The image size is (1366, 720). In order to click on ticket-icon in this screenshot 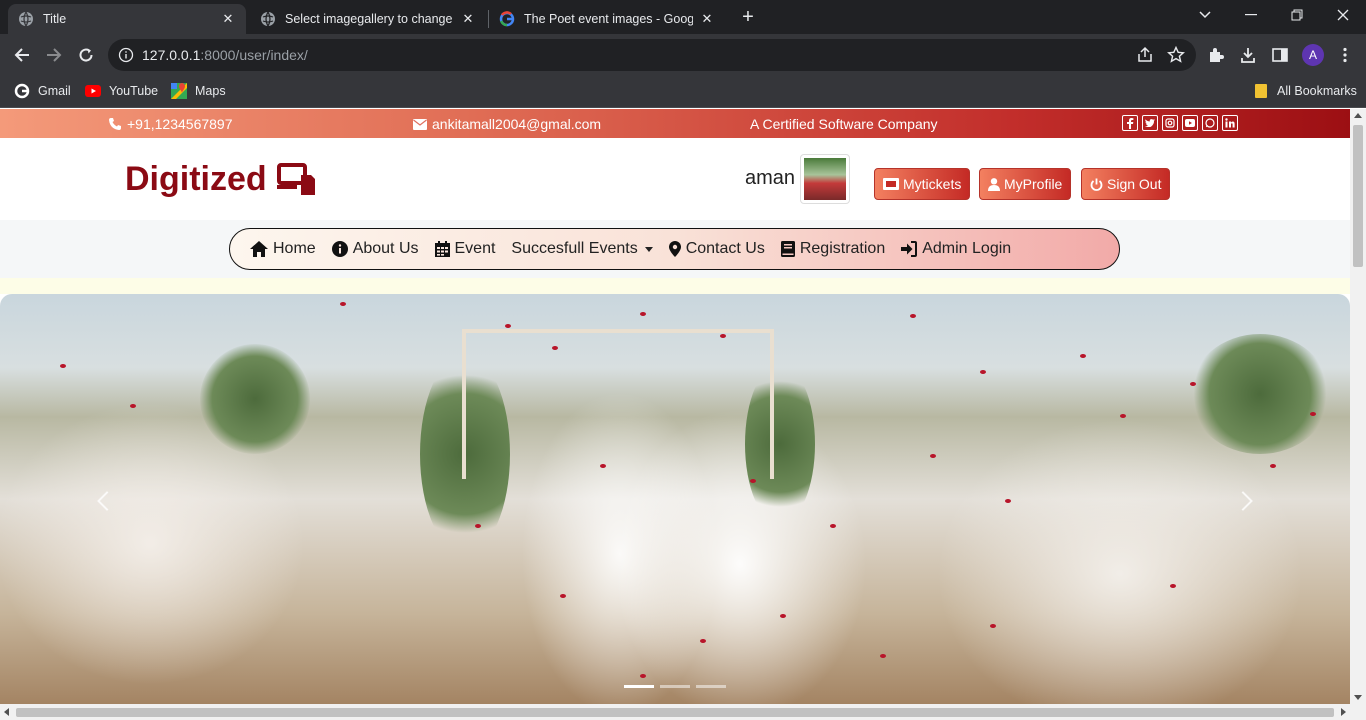, I will do `click(891, 184)`.